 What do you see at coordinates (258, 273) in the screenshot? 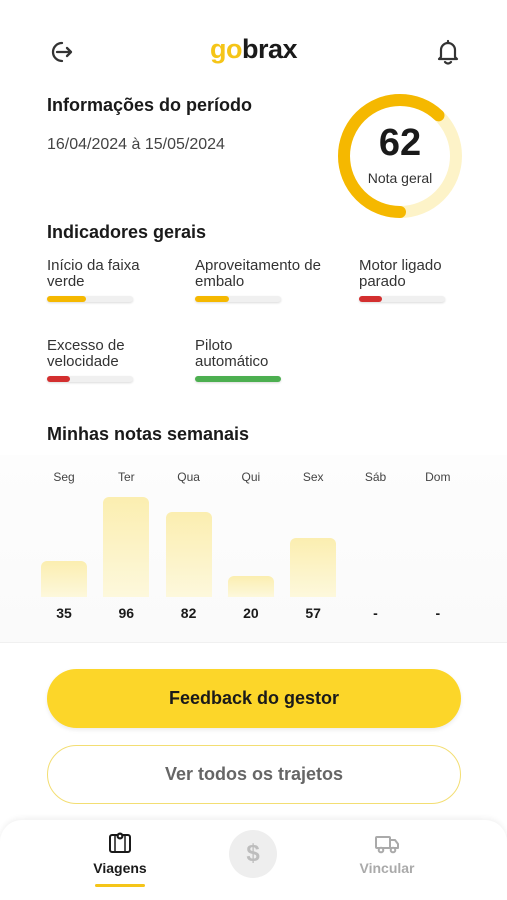
I see `indicator-label: Aproveitamento de embalo` at bounding box center [258, 273].